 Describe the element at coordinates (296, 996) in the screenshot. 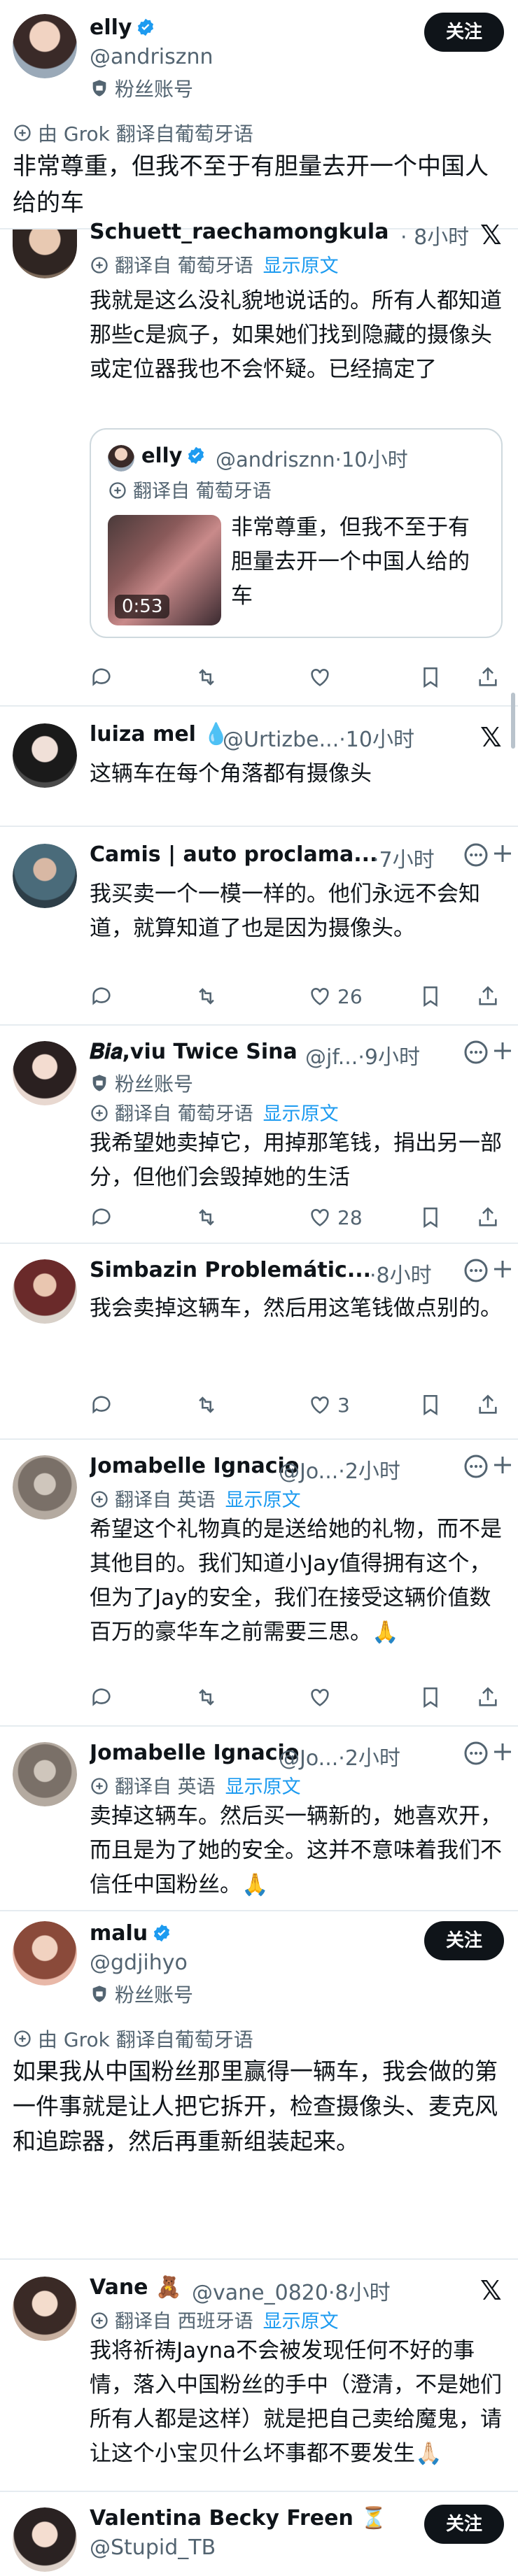

I see `action-bar: 26` at that location.